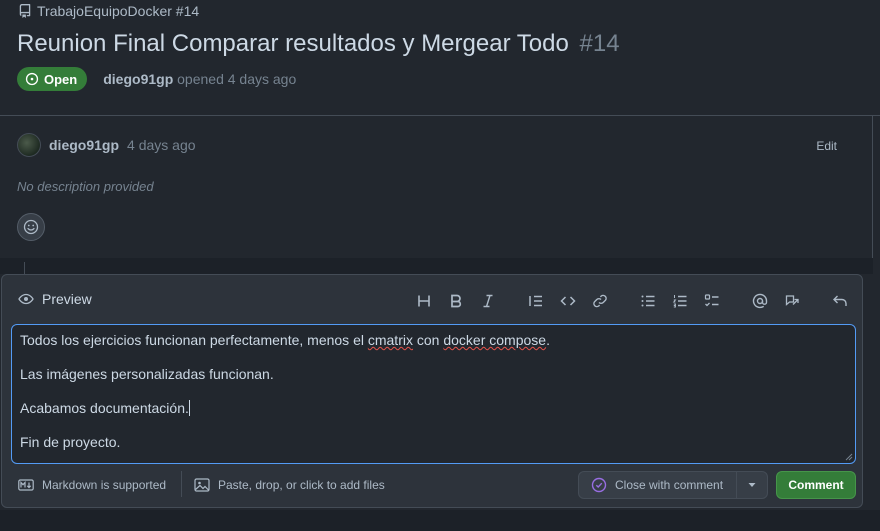 The width and height of the screenshot is (880, 531). Describe the element at coordinates (181, 484) in the screenshot. I see `footer-divider` at that location.